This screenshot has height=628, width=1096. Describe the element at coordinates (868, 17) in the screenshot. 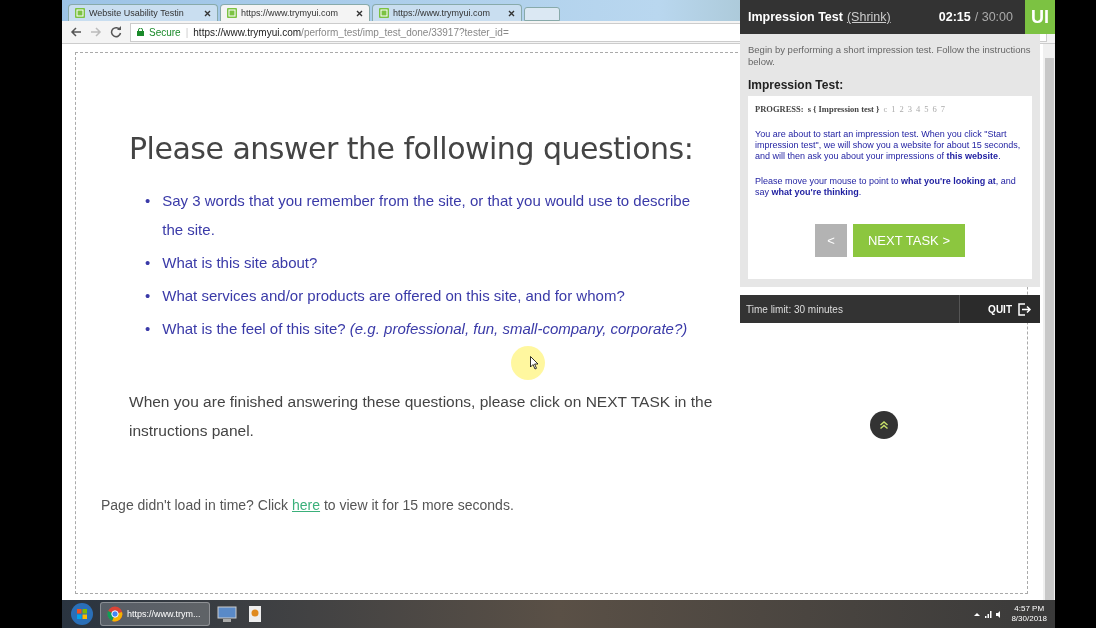

I see `shrink-link: (Shrink)` at that location.